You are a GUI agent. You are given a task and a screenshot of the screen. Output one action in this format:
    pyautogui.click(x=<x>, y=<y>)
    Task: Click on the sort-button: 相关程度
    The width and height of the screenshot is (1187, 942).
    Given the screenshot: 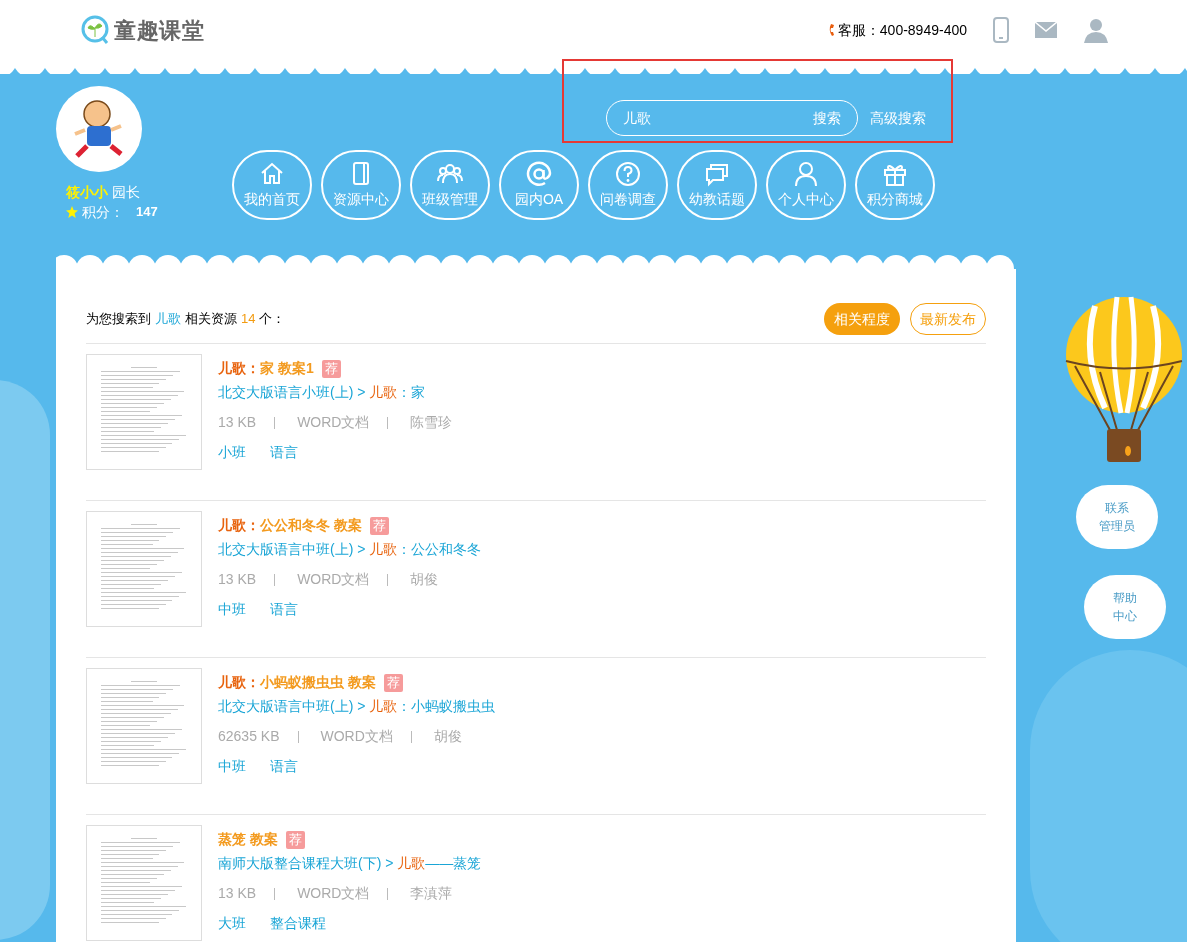 What is the action you would take?
    pyautogui.click(x=862, y=319)
    